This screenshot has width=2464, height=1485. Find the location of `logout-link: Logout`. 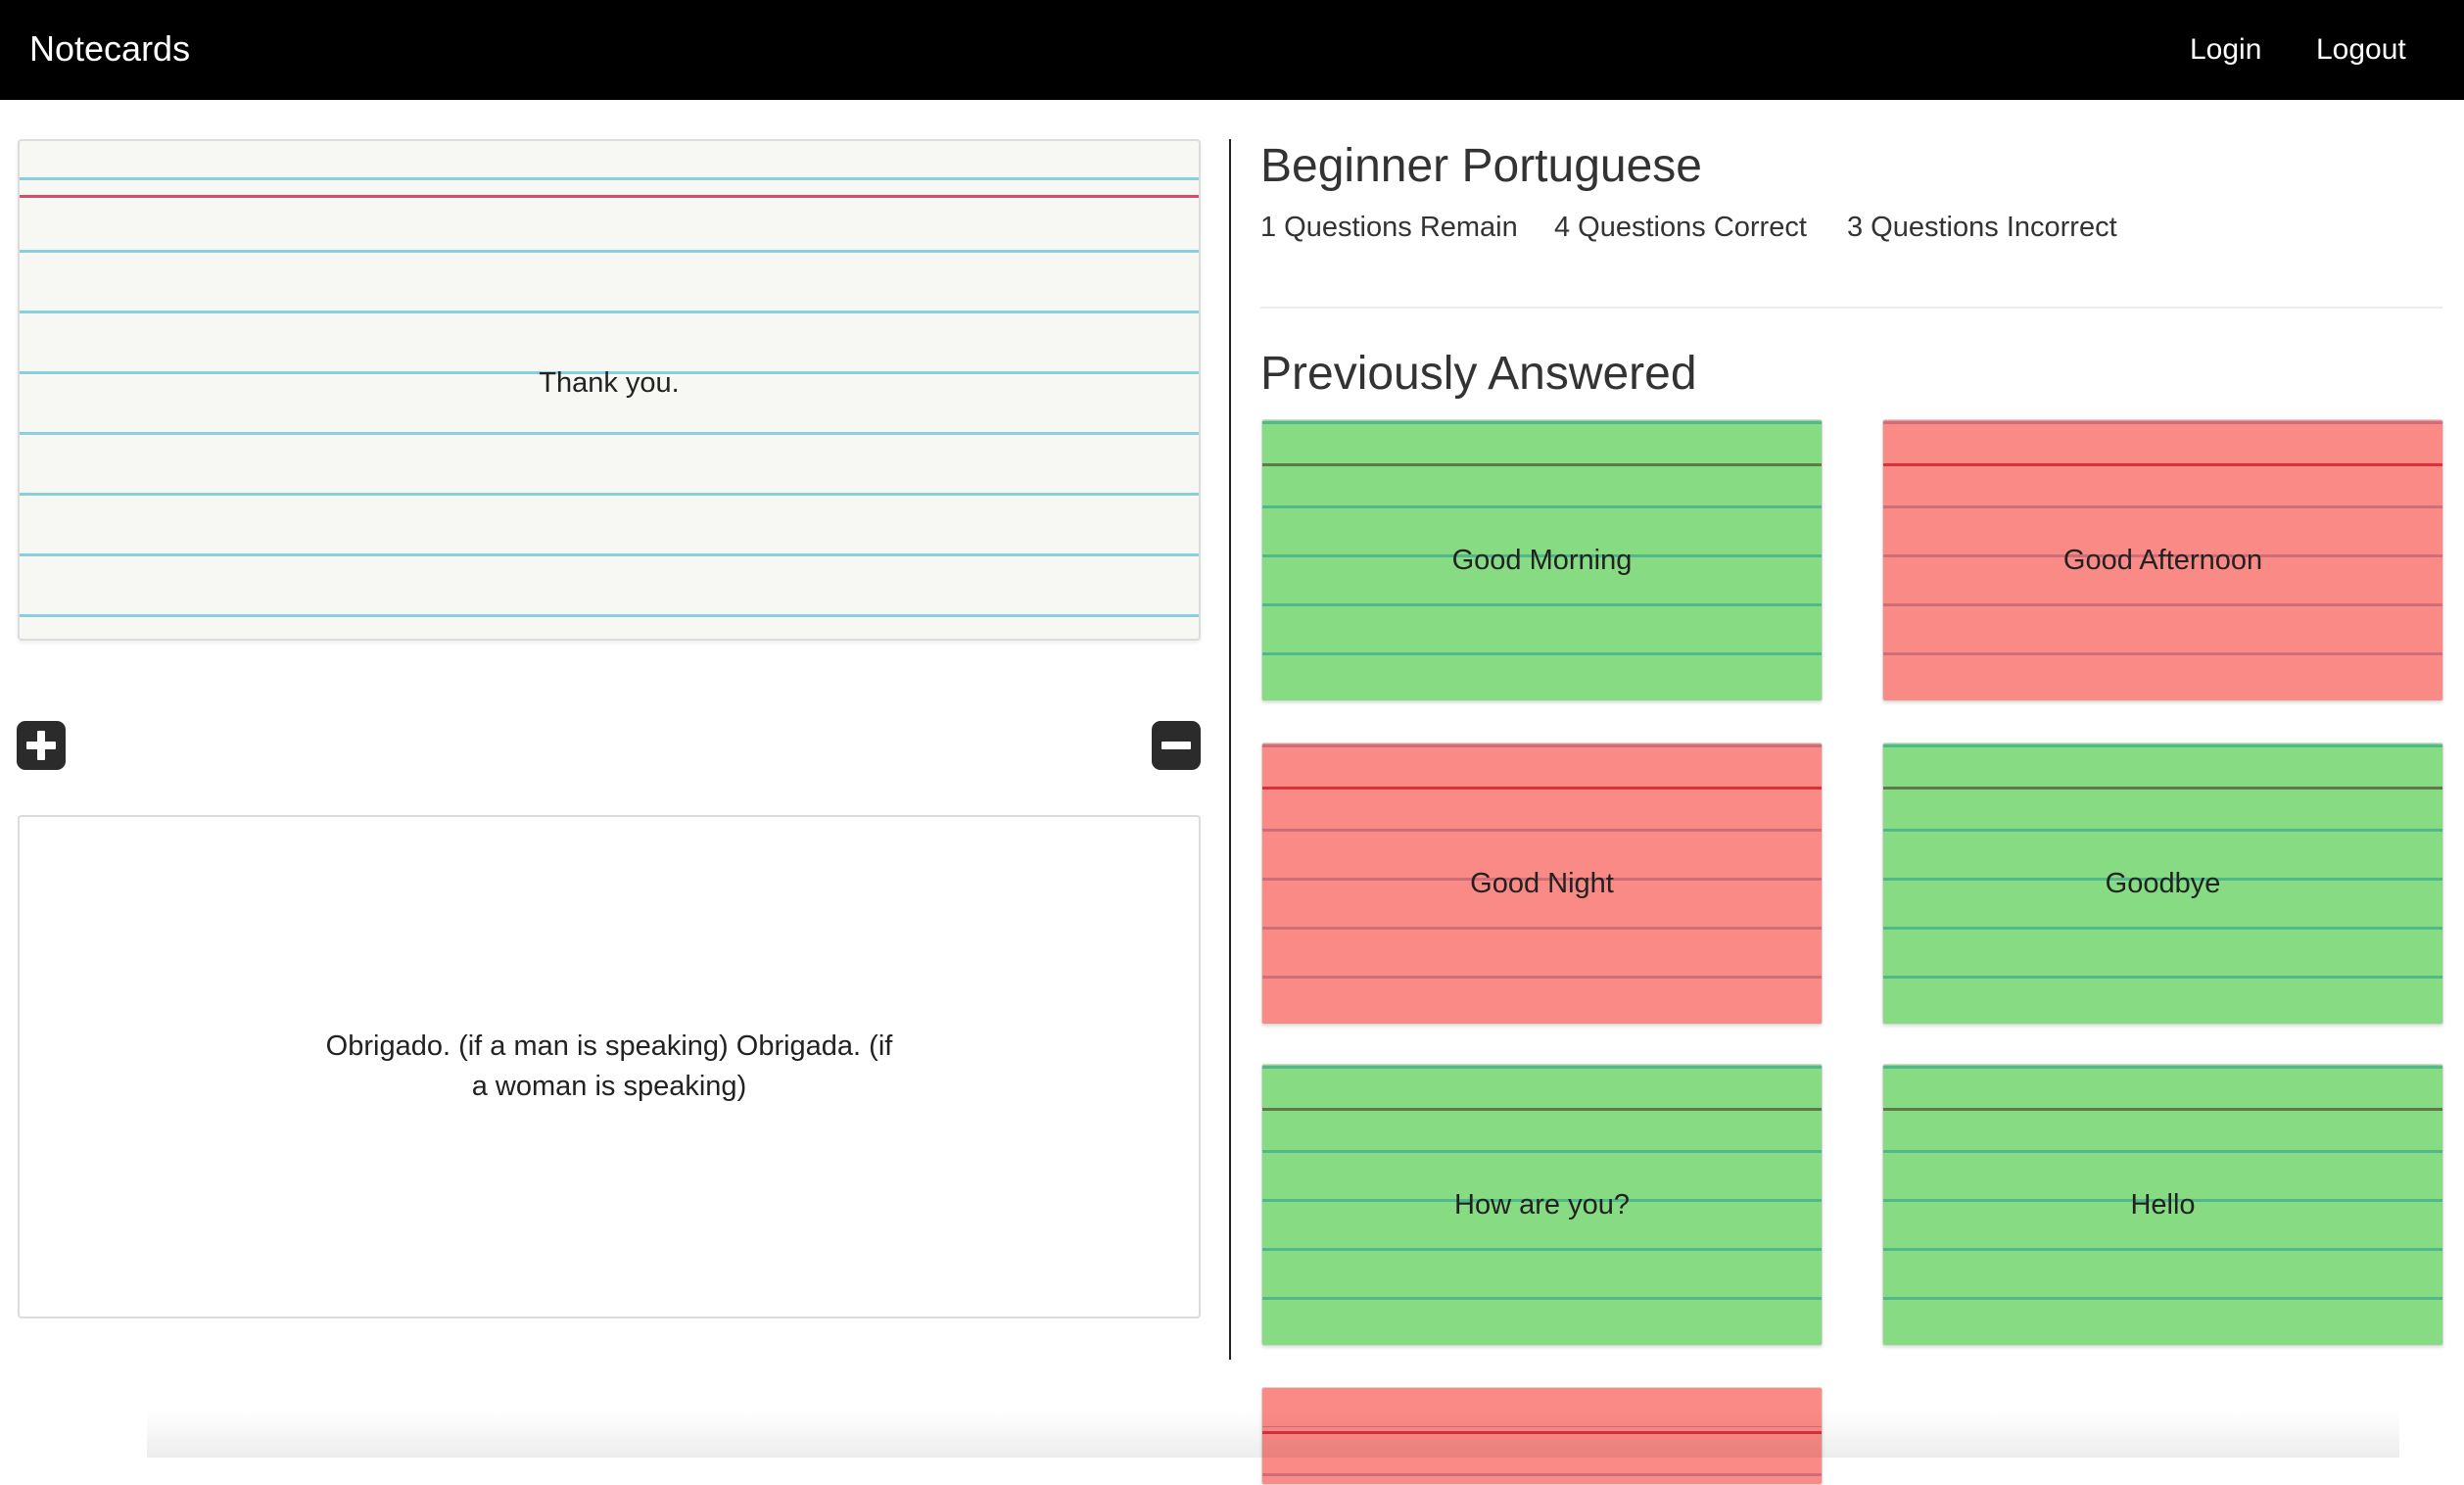

logout-link: Logout is located at coordinates (2361, 50).